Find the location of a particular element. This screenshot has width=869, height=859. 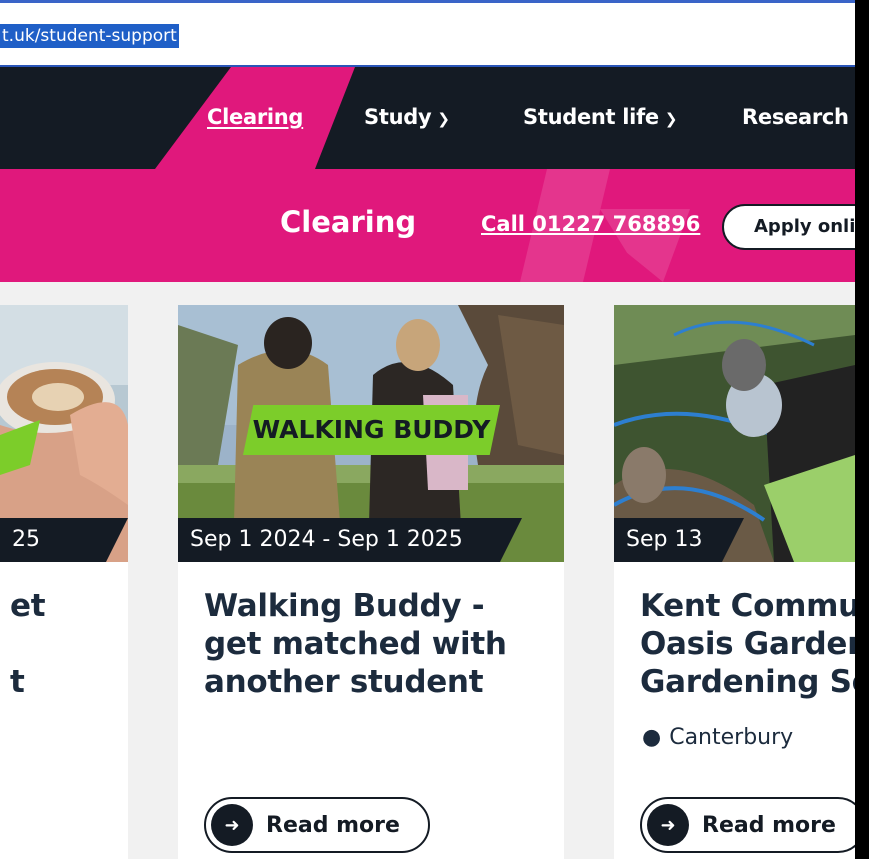

clearing-title: Clearing is located at coordinates (348, 222).